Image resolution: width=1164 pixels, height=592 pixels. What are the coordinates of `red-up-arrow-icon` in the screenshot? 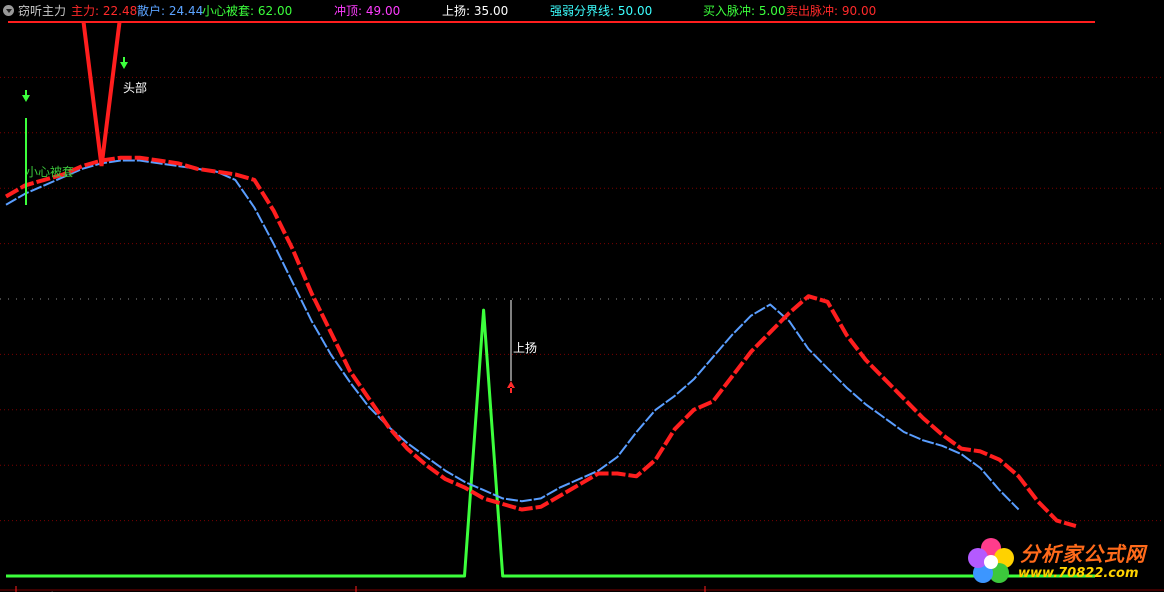 It's located at (511, 387).